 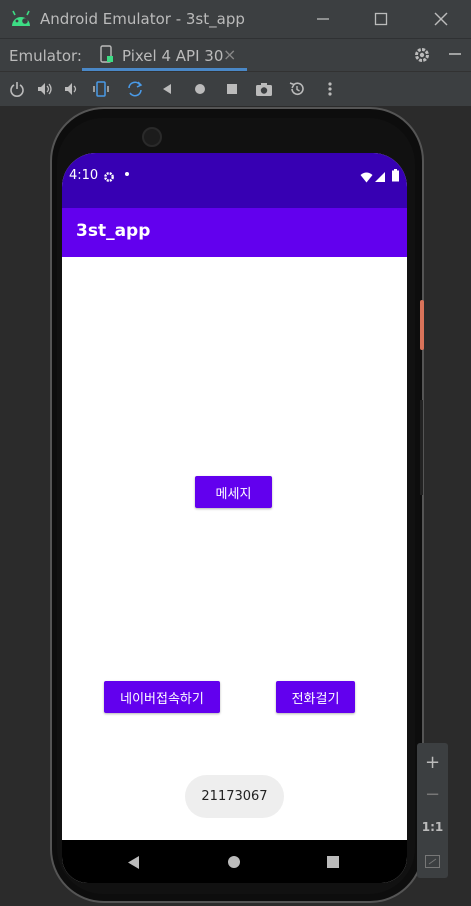 What do you see at coordinates (113, 231) in the screenshot?
I see `app-title: 3st_app` at bounding box center [113, 231].